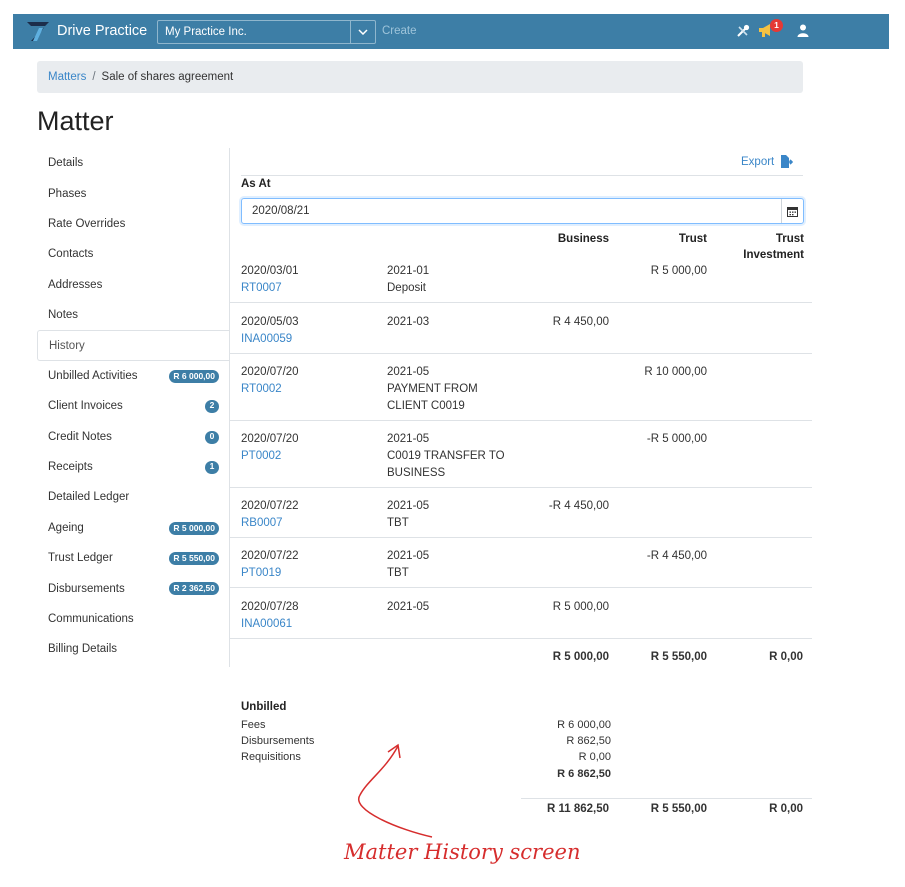 The width and height of the screenshot is (905, 887). Describe the element at coordinates (38, 31) in the screenshot. I see `brand-logo-icon` at that location.